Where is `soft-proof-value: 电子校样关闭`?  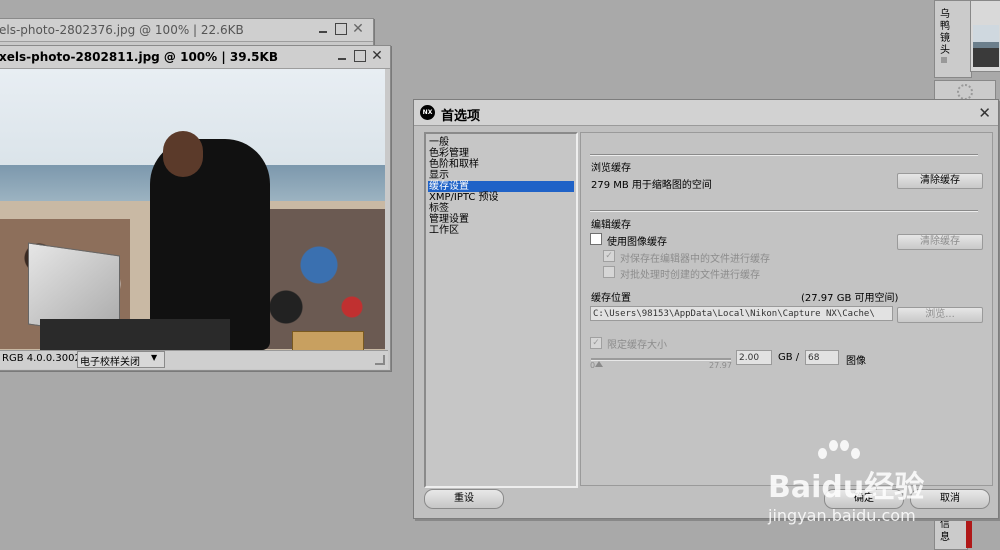
soft-proof-value: 电子校样关闭 is located at coordinates (110, 362).